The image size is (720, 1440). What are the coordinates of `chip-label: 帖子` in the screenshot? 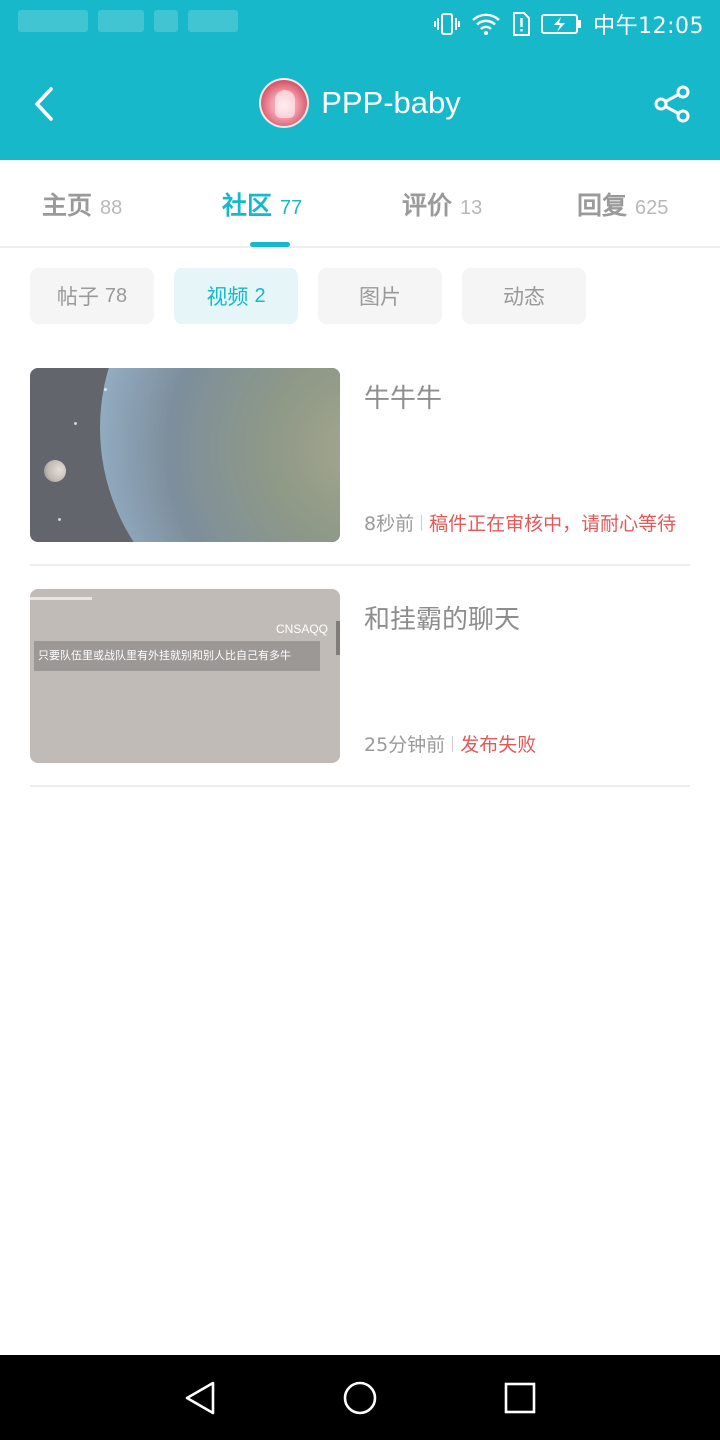 It's located at (77, 297).